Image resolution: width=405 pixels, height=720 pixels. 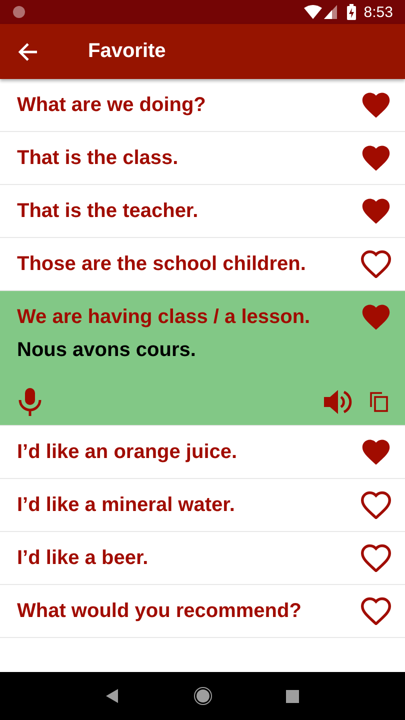 I want to click on back-nav-button, so click(x=113, y=696).